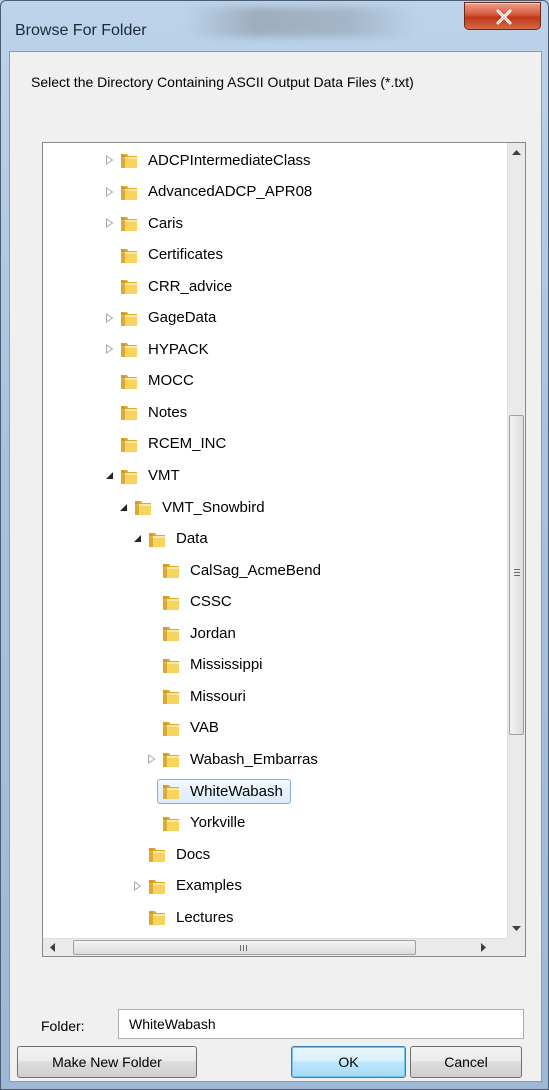  I want to click on tree-item: Certificates, so click(166, 255).